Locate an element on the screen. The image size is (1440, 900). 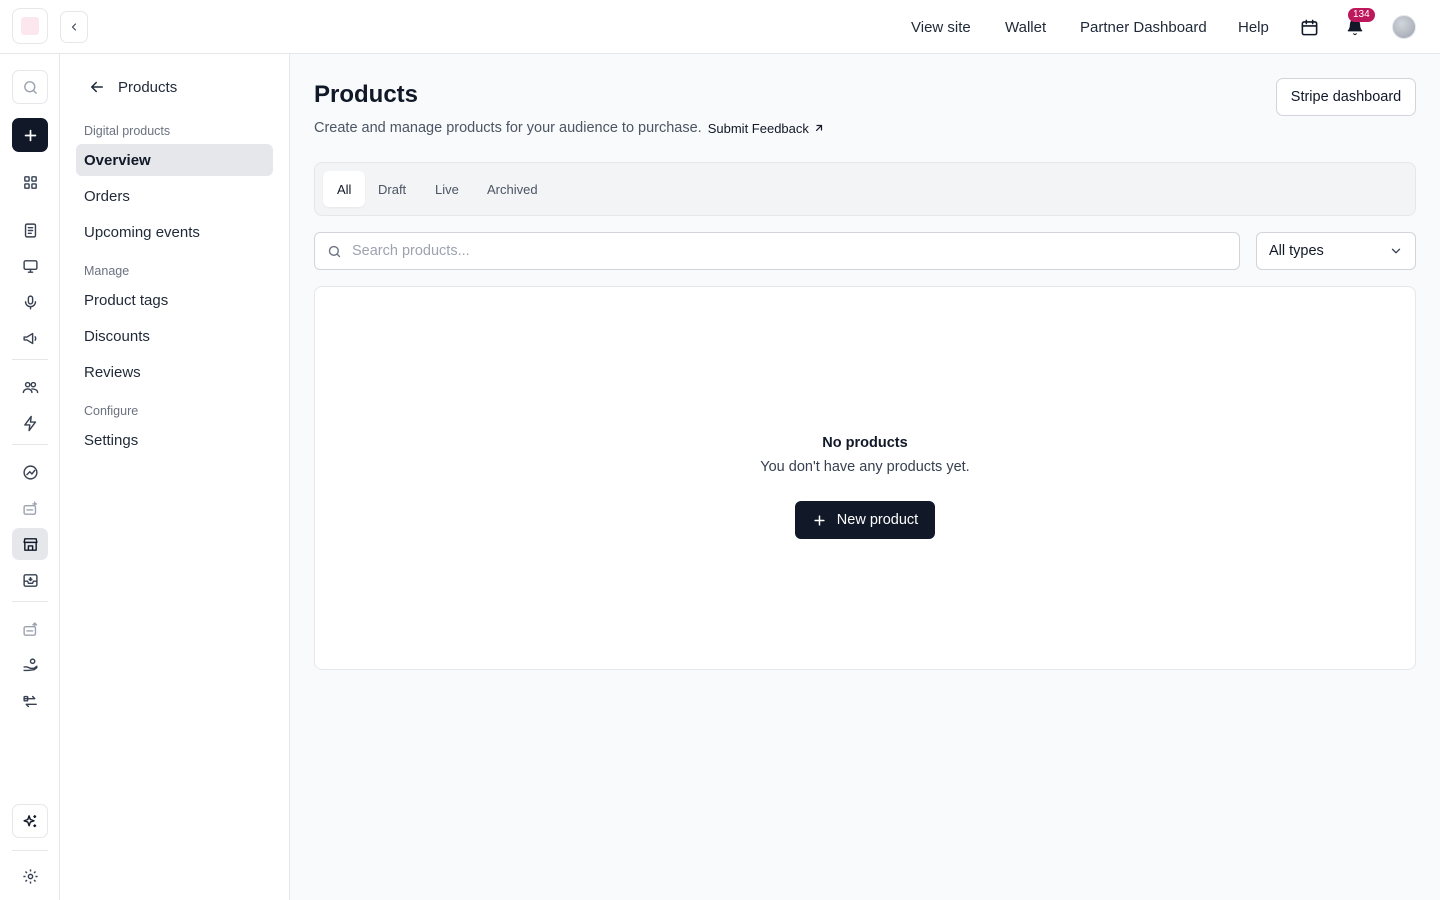
empty-state-description: You don't have any products yet. is located at coordinates (865, 467).